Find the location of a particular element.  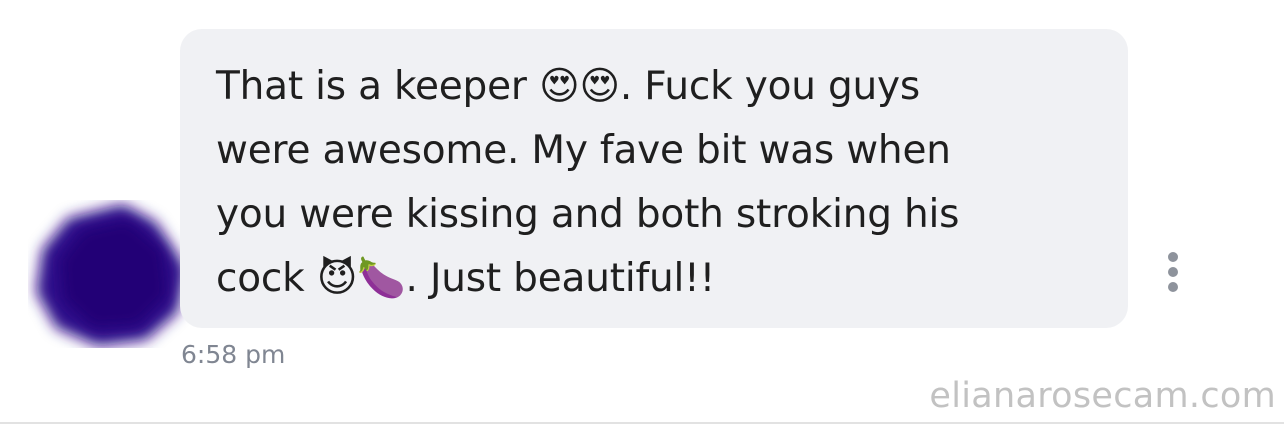

blurred-avatar-icon is located at coordinates (111, 275).